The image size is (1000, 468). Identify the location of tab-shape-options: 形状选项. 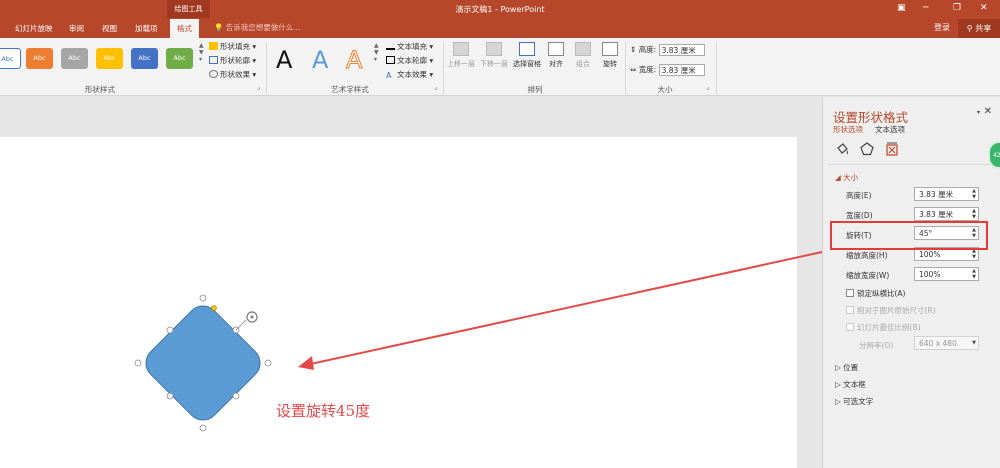
(848, 129).